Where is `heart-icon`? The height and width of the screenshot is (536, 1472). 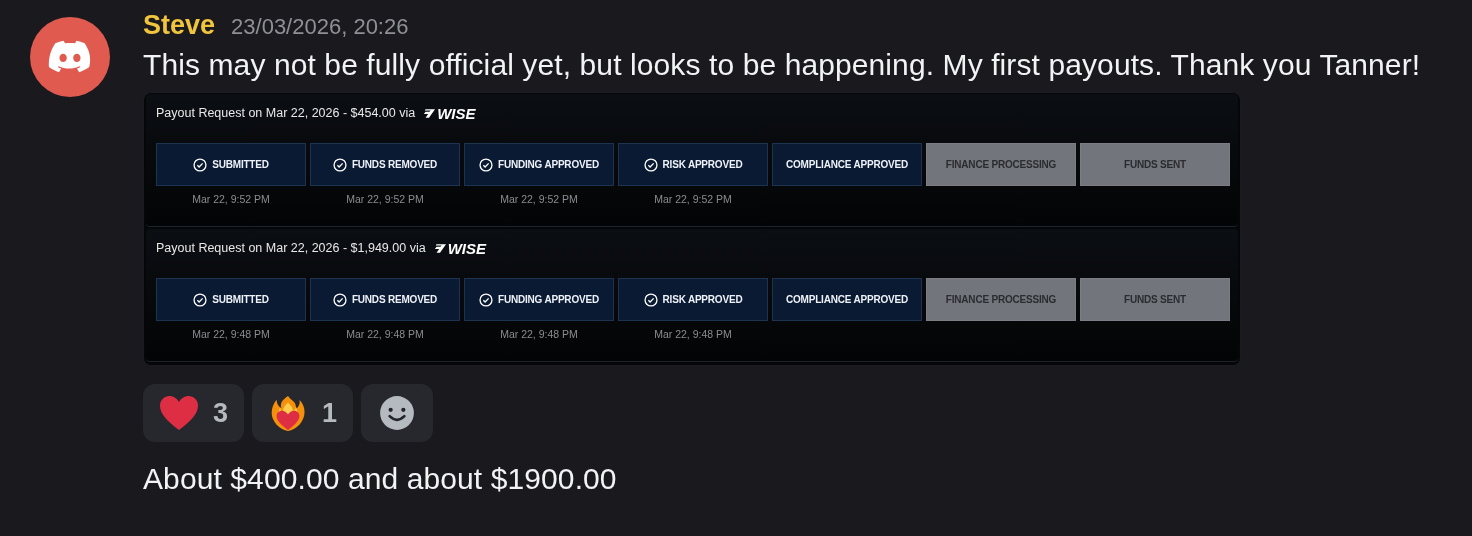
heart-icon is located at coordinates (179, 413).